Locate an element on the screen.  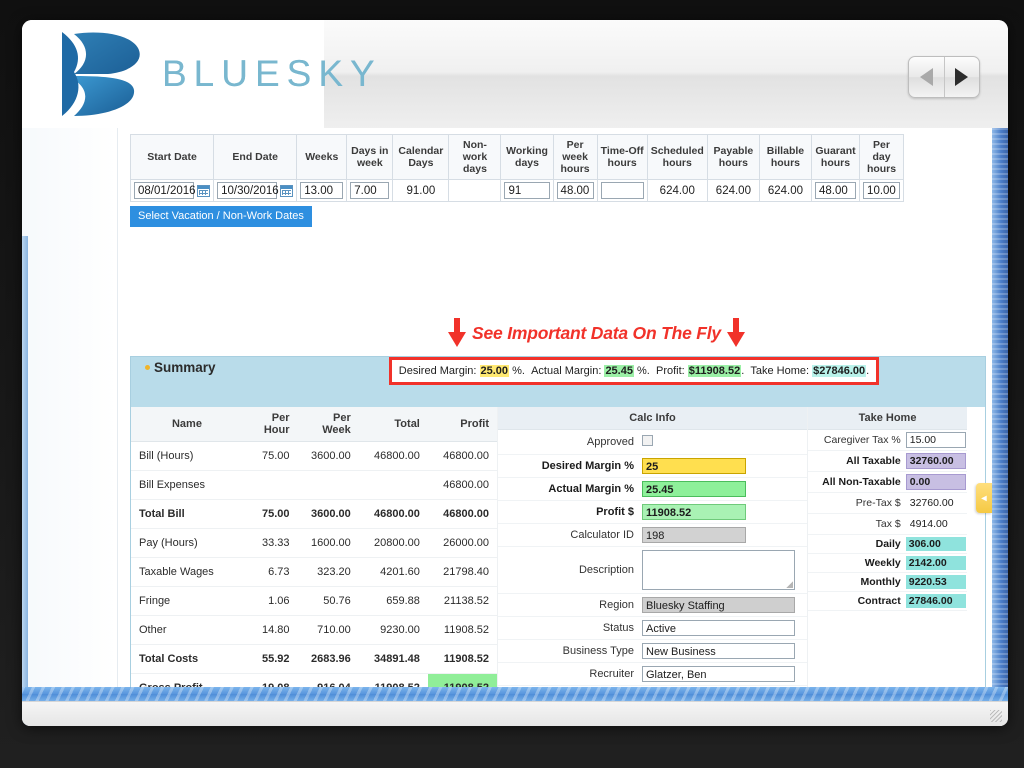
days-in-week-input: 7.00 is located at coordinates (370, 191).